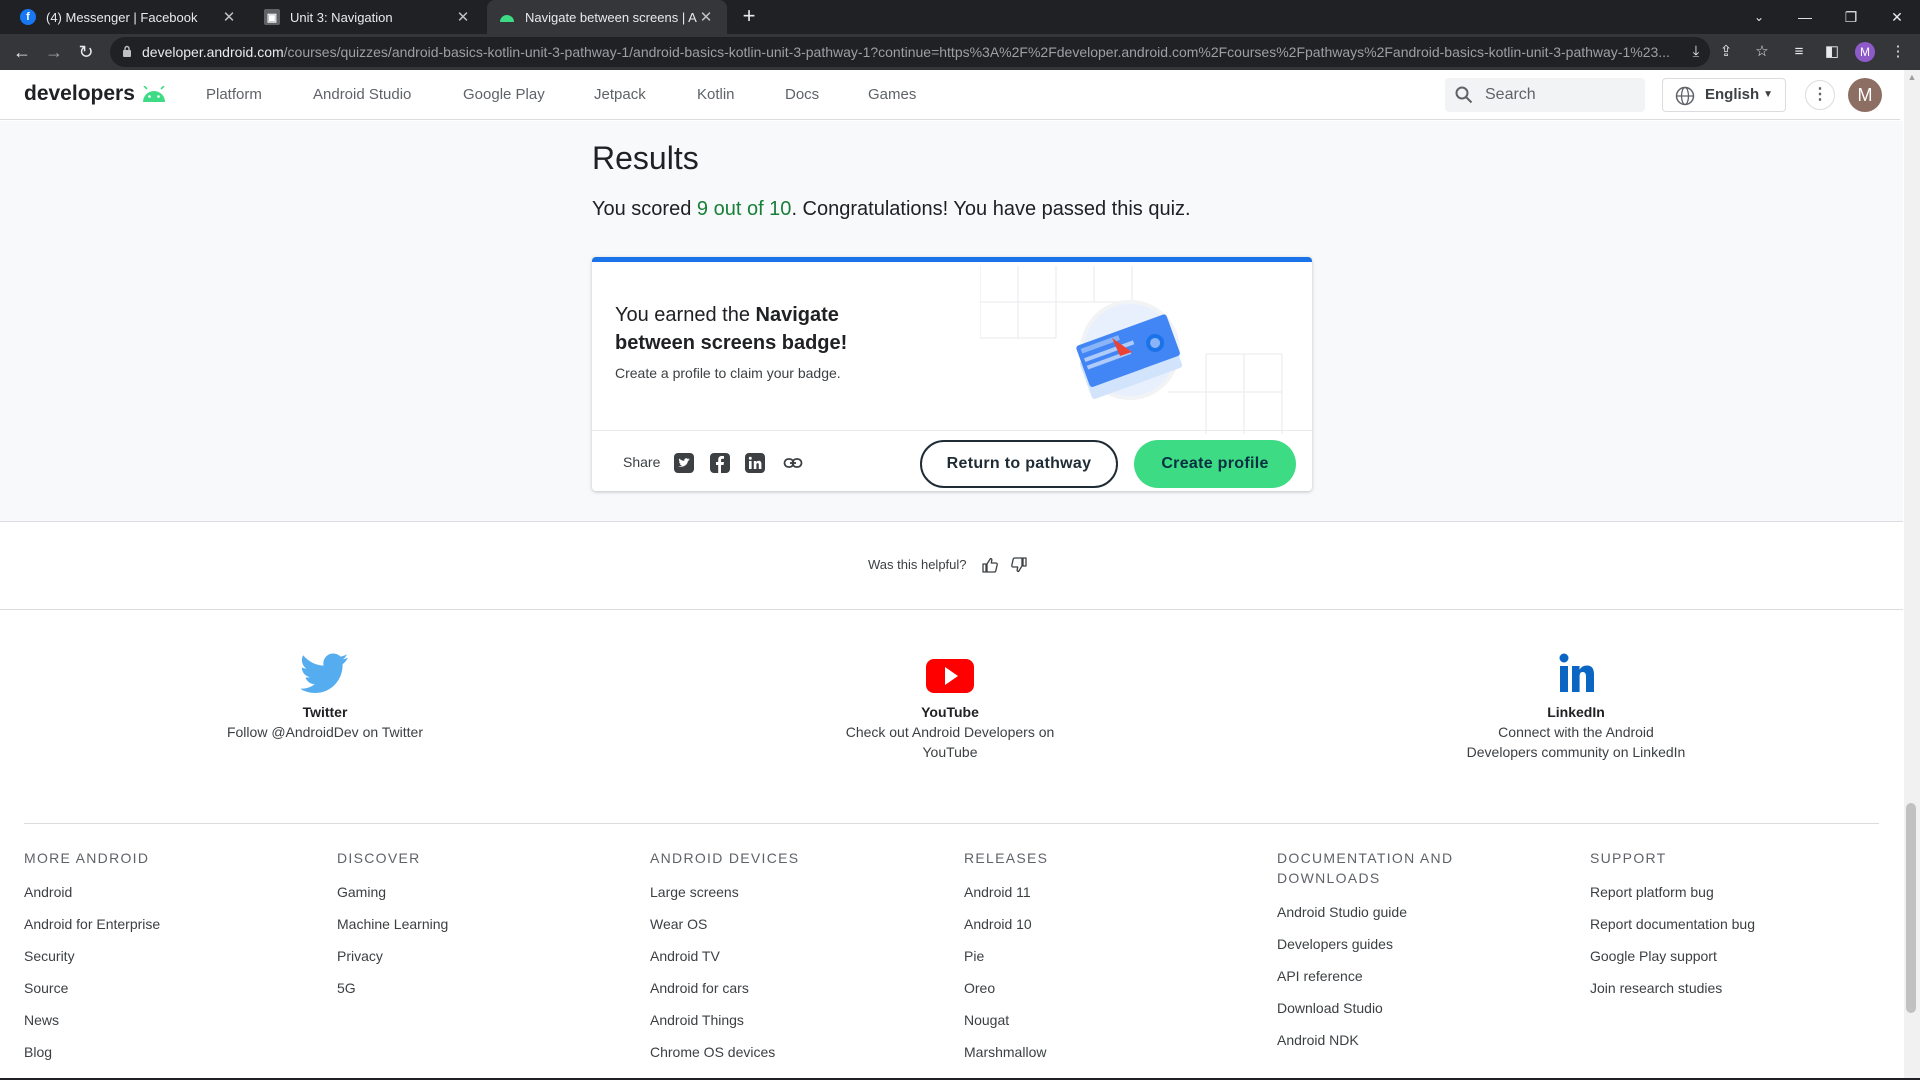 The width and height of the screenshot is (1920, 1080). I want to click on footer-link: Developers guides, so click(1387, 944).